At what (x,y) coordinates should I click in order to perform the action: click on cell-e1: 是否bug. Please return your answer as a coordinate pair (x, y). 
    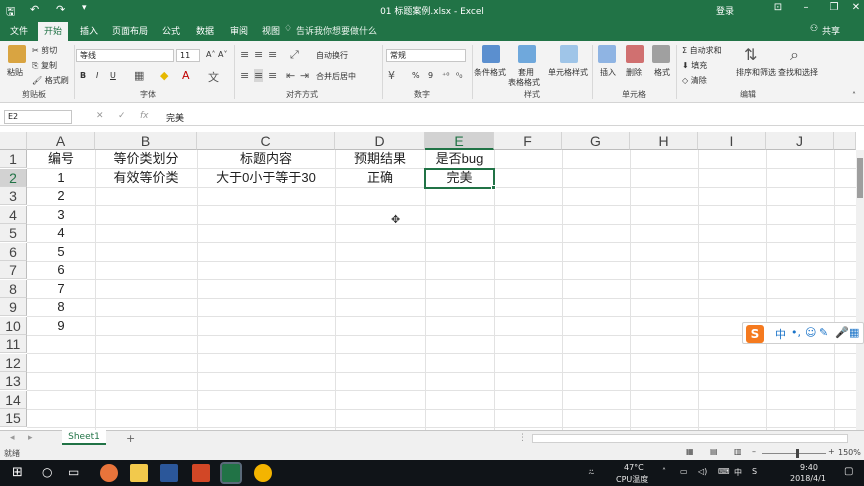
    Looking at the image, I should click on (459, 159).